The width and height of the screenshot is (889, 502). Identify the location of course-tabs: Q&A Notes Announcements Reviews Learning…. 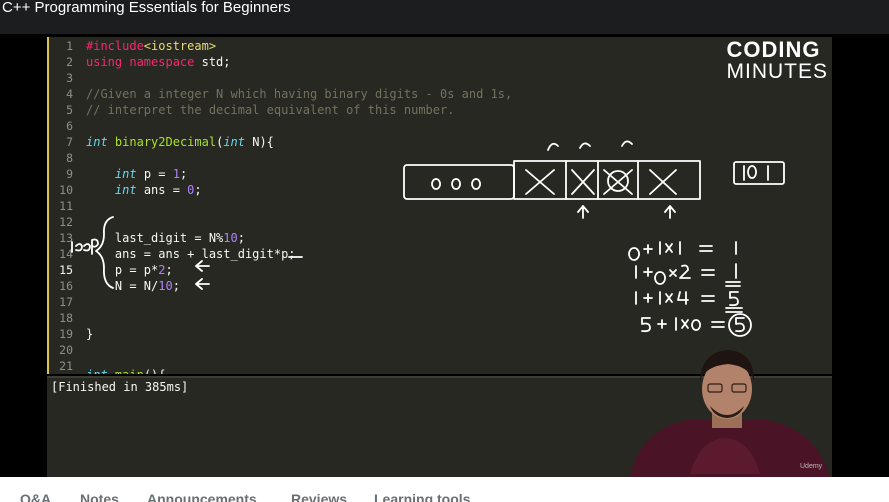
(444, 489).